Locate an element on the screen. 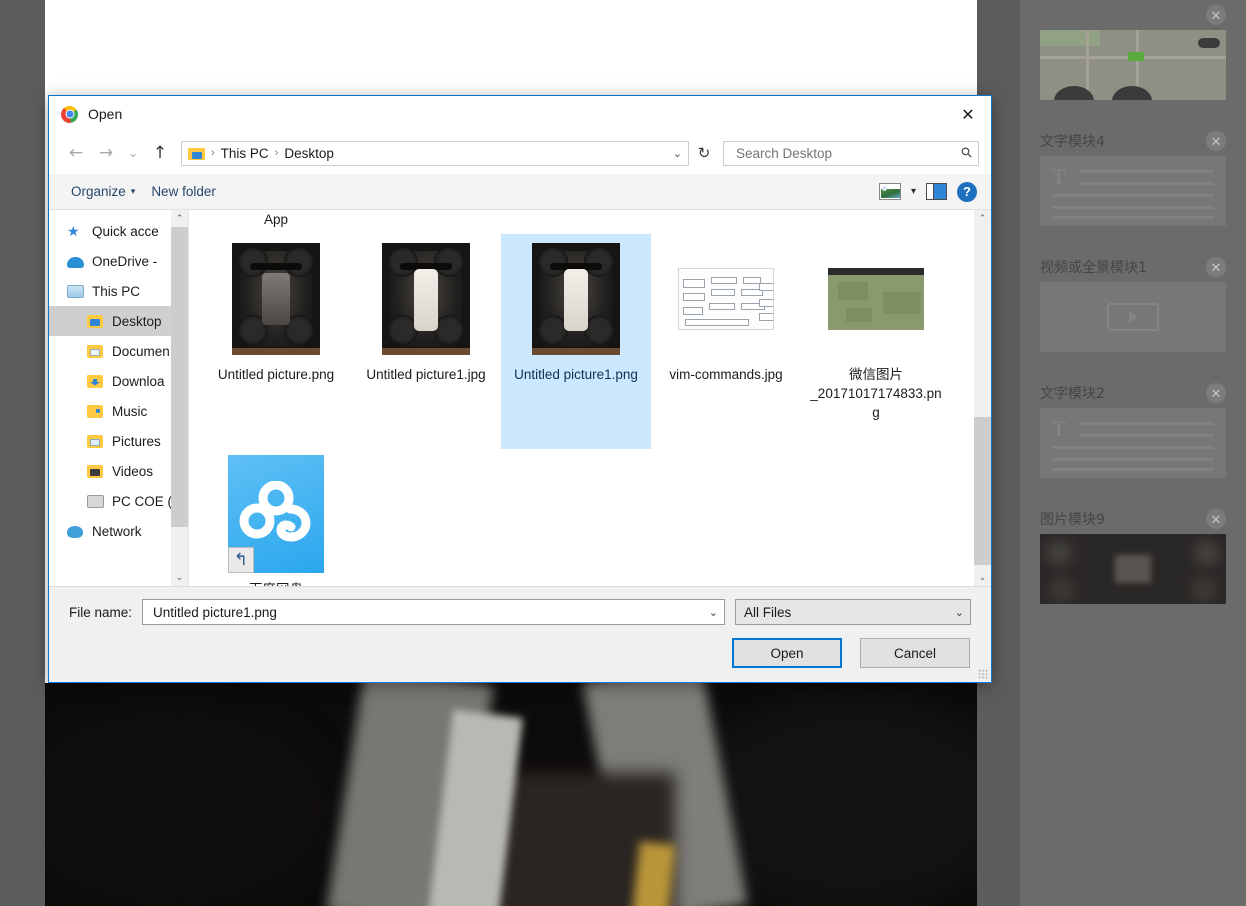  address-bar: › This PC › Desktop ⌄ is located at coordinates (435, 153).